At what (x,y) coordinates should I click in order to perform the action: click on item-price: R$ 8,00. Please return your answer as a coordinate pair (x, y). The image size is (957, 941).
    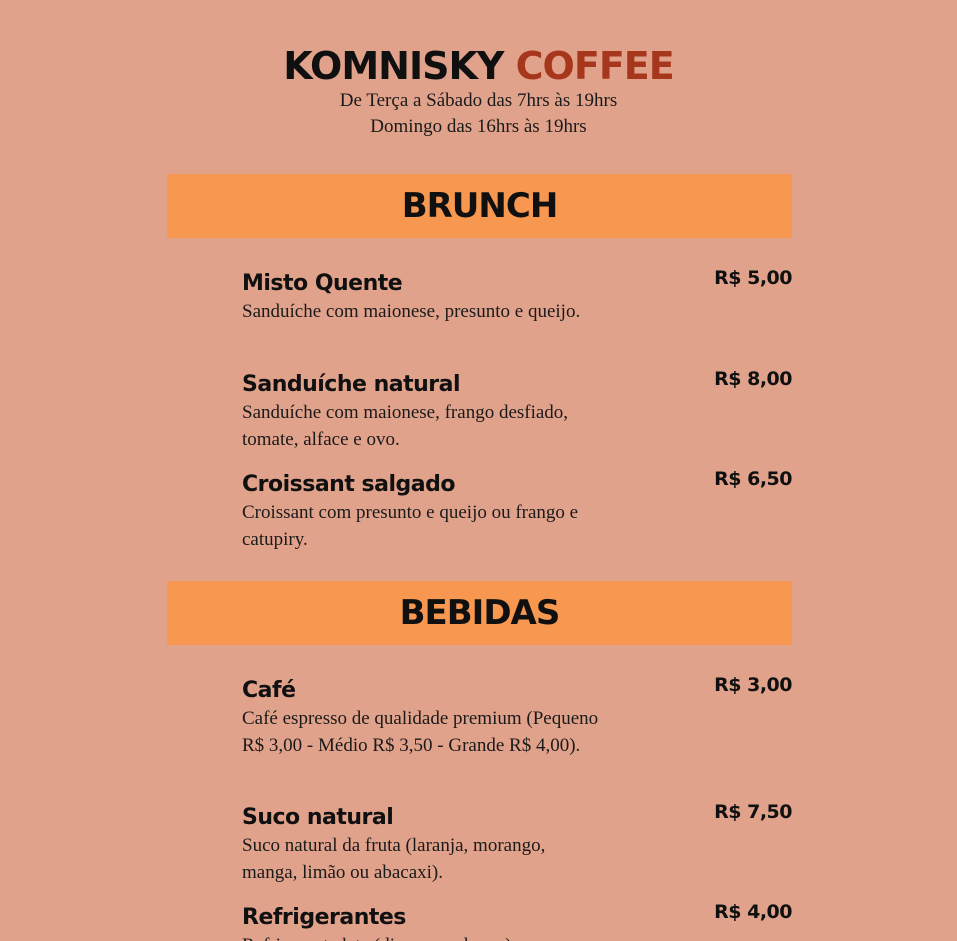
    Looking at the image, I should click on (753, 379).